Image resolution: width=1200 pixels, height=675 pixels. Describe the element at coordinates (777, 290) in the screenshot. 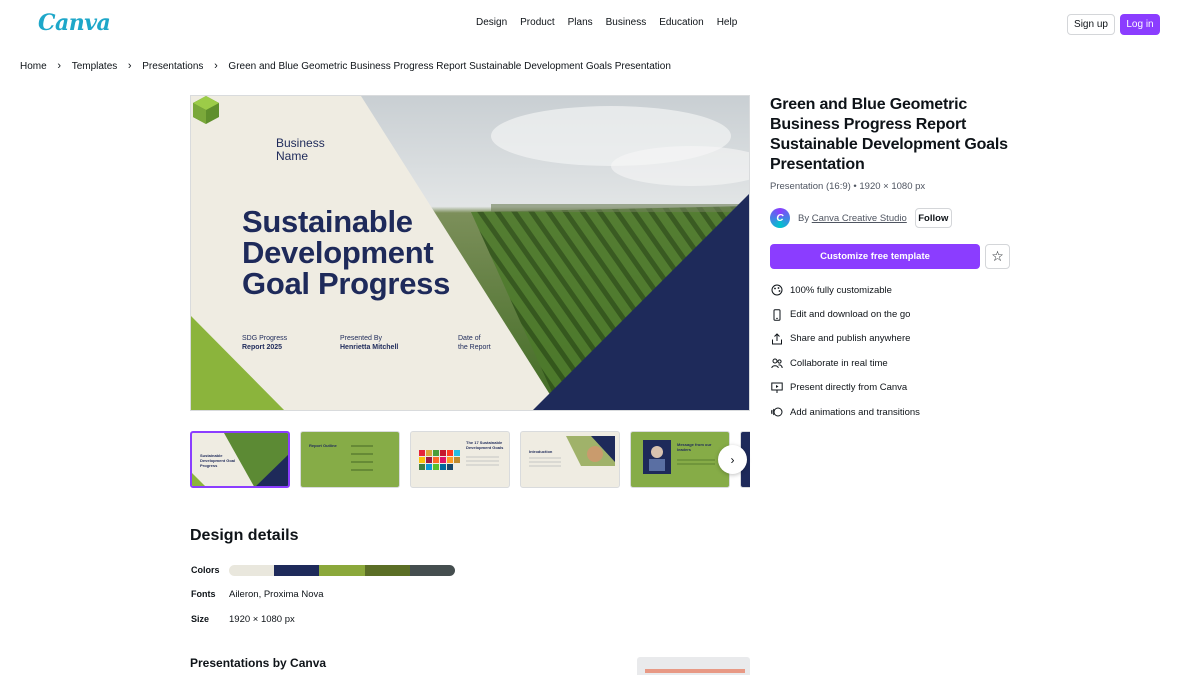

I see `palette-icon` at that location.